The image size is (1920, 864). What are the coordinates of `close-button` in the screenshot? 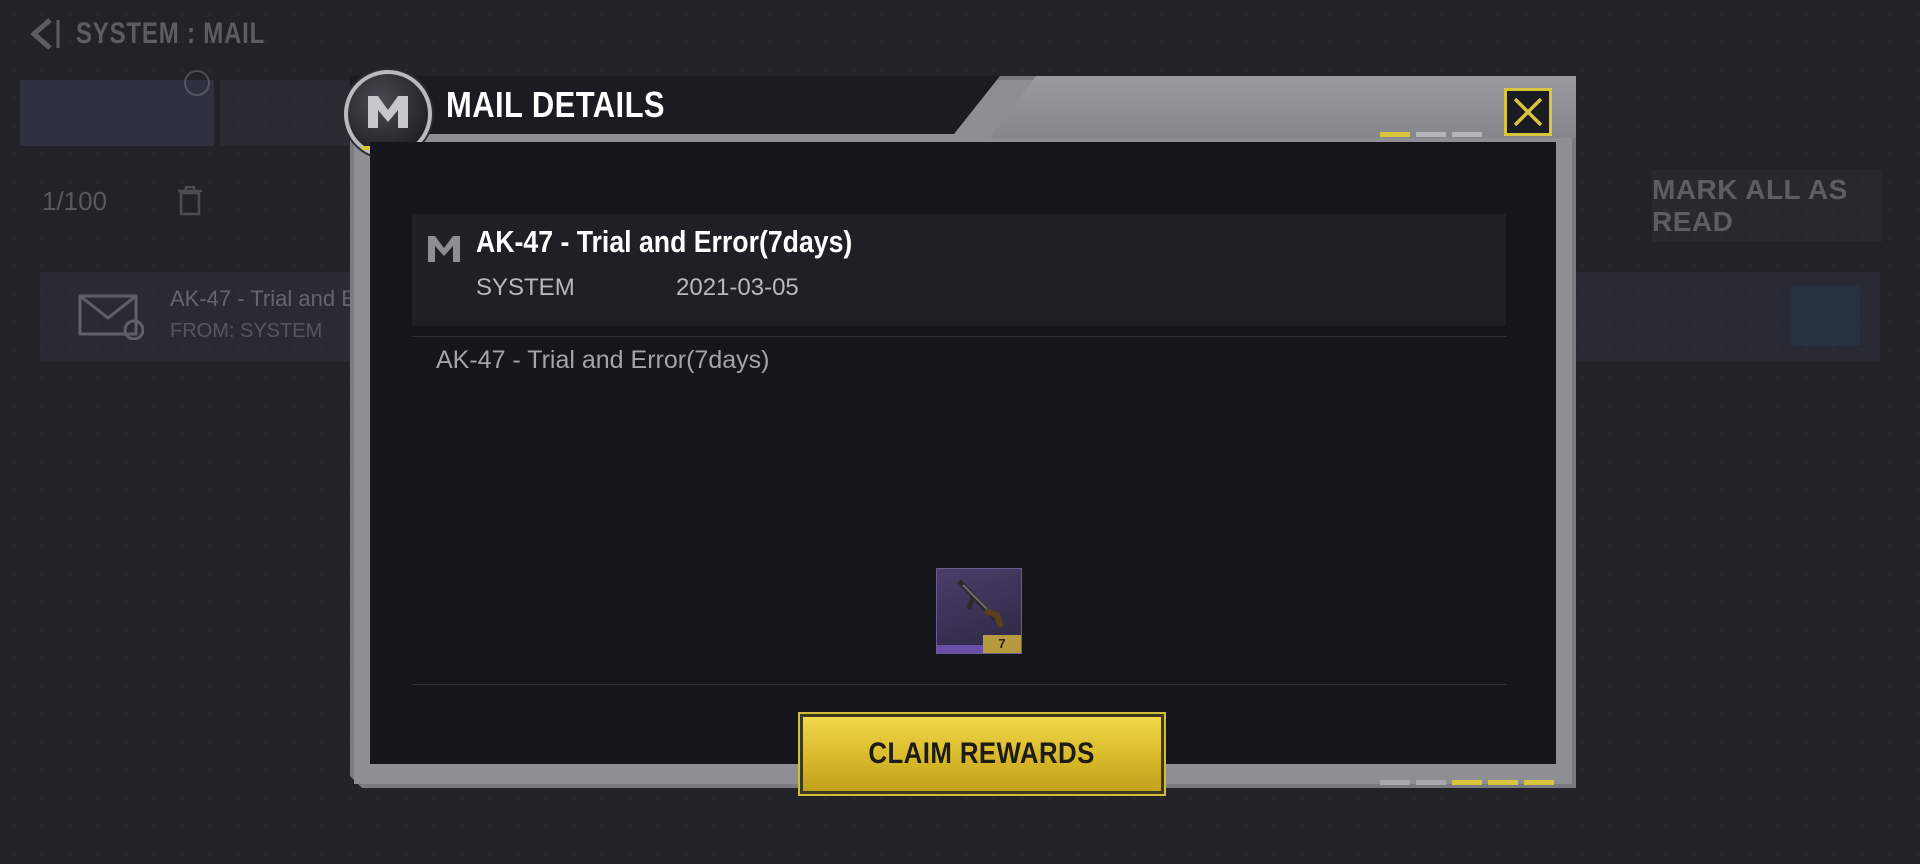 It's located at (1528, 112).